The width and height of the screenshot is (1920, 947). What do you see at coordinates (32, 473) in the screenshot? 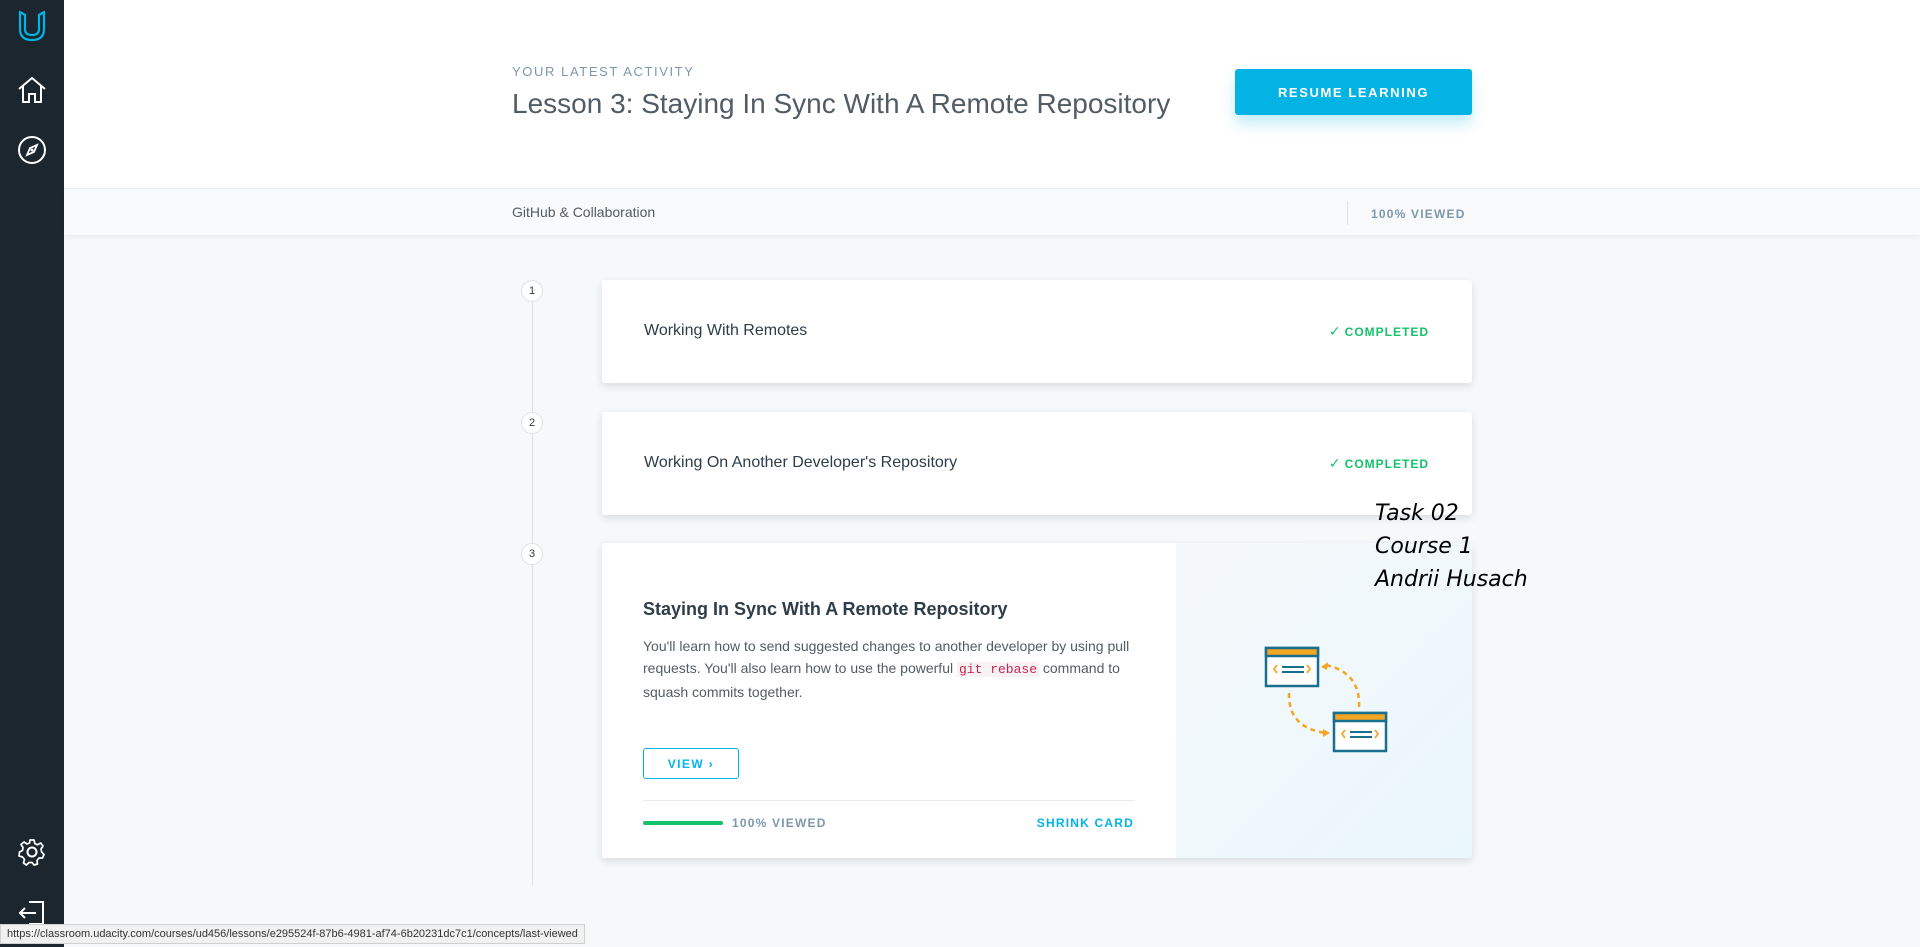
I see `sidebar` at bounding box center [32, 473].